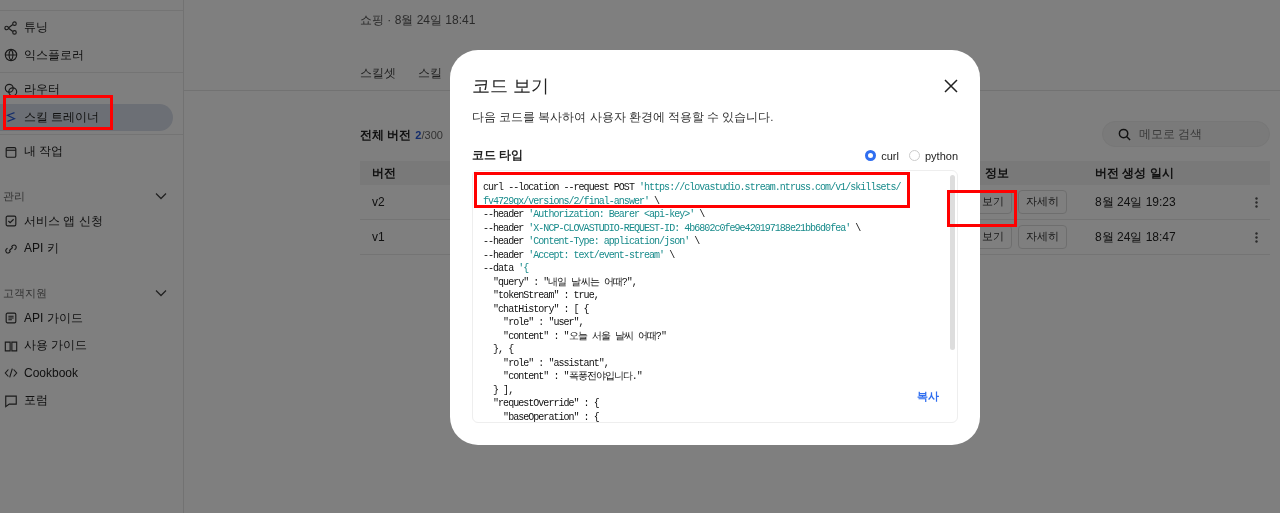 The image size is (1280, 513). What do you see at coordinates (498, 155) in the screenshot?
I see `field-label: 코드 타입` at bounding box center [498, 155].